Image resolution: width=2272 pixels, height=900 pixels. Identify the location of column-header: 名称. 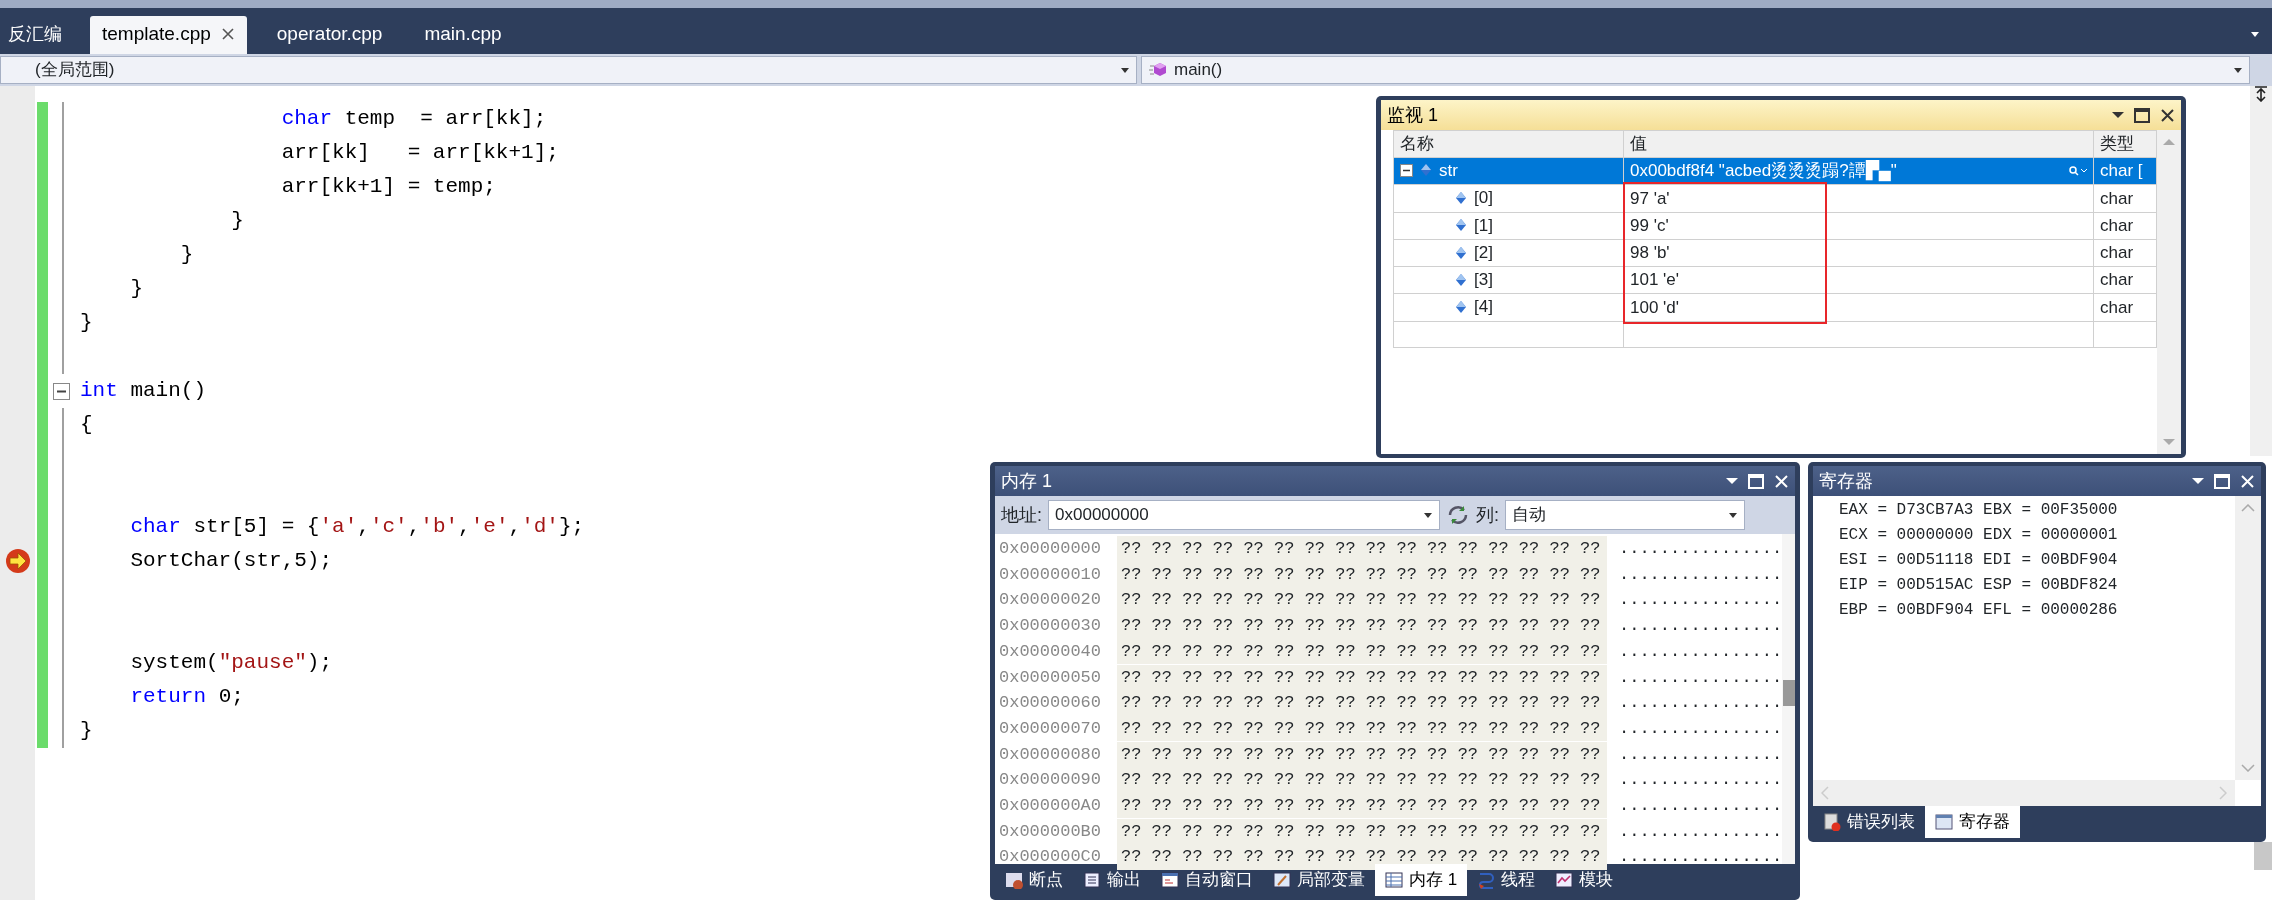
(1508, 143).